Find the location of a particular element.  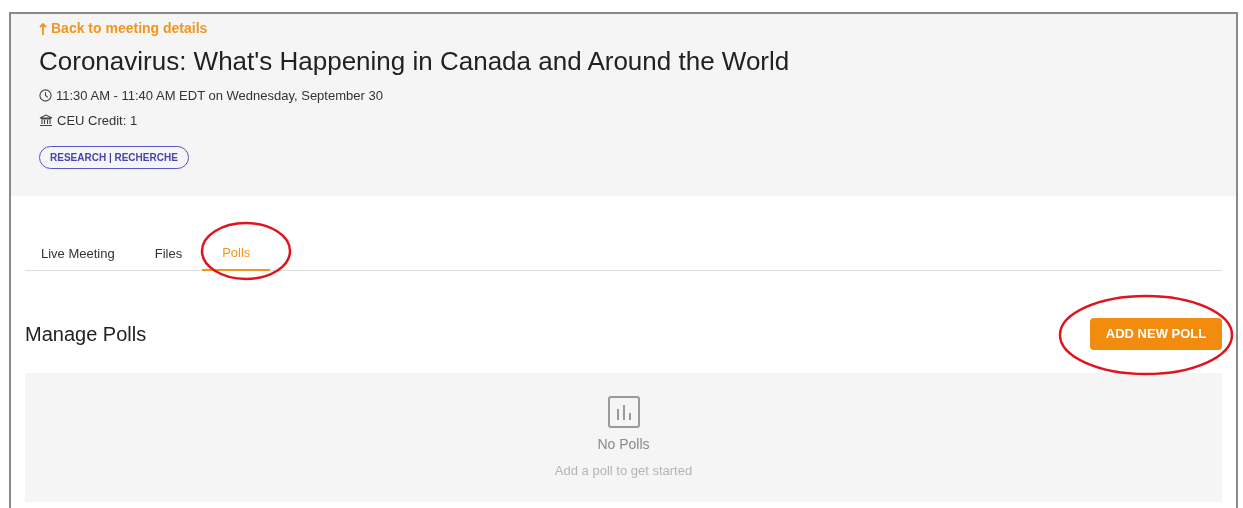

bar-chart-icon is located at coordinates (623, 412).